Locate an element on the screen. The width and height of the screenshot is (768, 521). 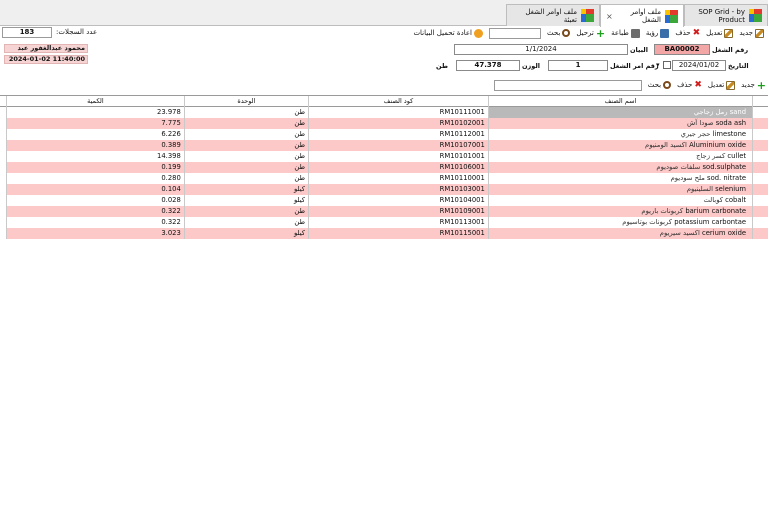
item-qty-cell: 3.023 is located at coordinates (95, 233).